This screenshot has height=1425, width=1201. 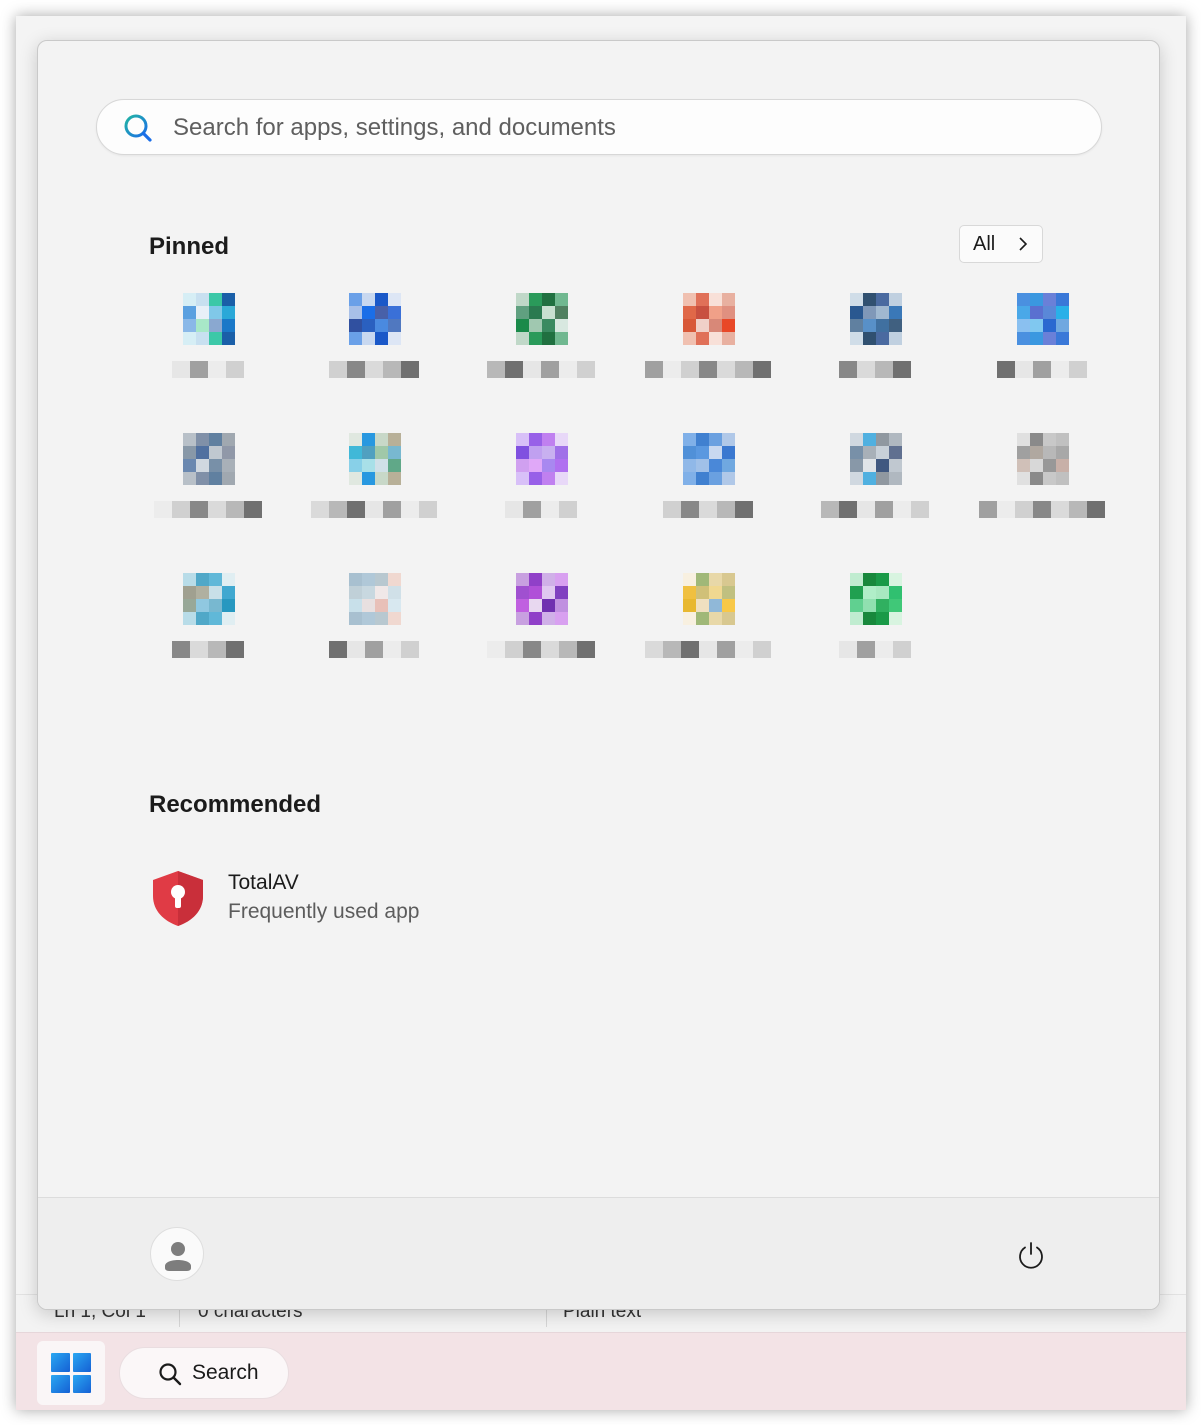 I want to click on start-search-input, so click(x=613, y=128).